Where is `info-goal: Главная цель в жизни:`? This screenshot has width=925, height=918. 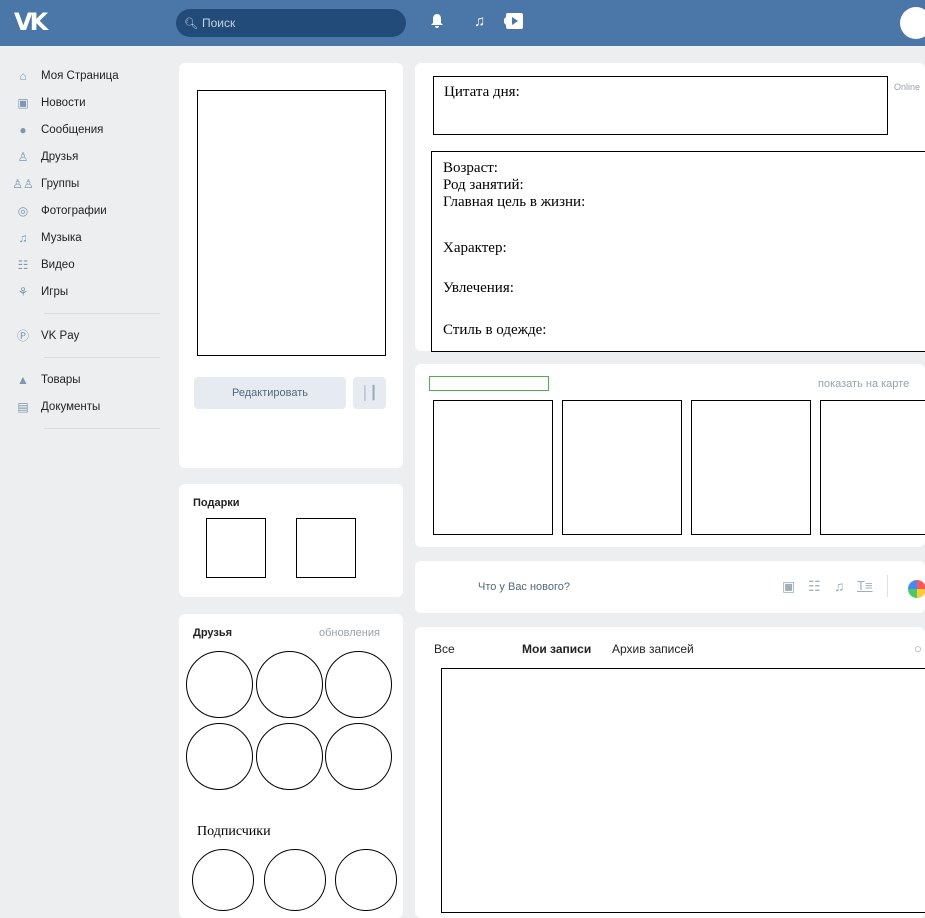 info-goal: Главная цель в жизни: is located at coordinates (514, 202).